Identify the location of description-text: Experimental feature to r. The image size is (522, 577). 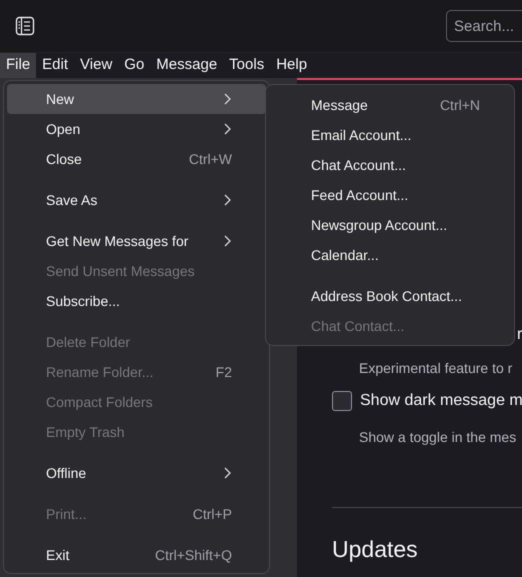
(435, 368).